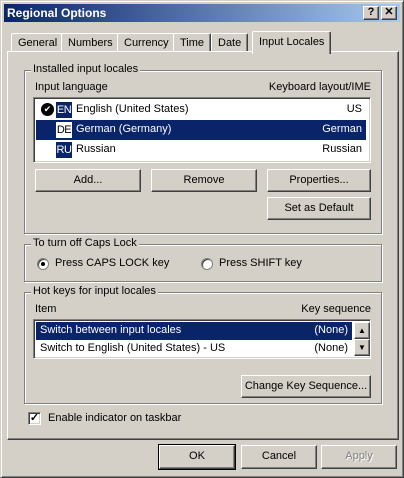 The height and width of the screenshot is (478, 404). What do you see at coordinates (201, 110) in the screenshot?
I see `locale-row-english: ✔ EN English (United States) US` at bounding box center [201, 110].